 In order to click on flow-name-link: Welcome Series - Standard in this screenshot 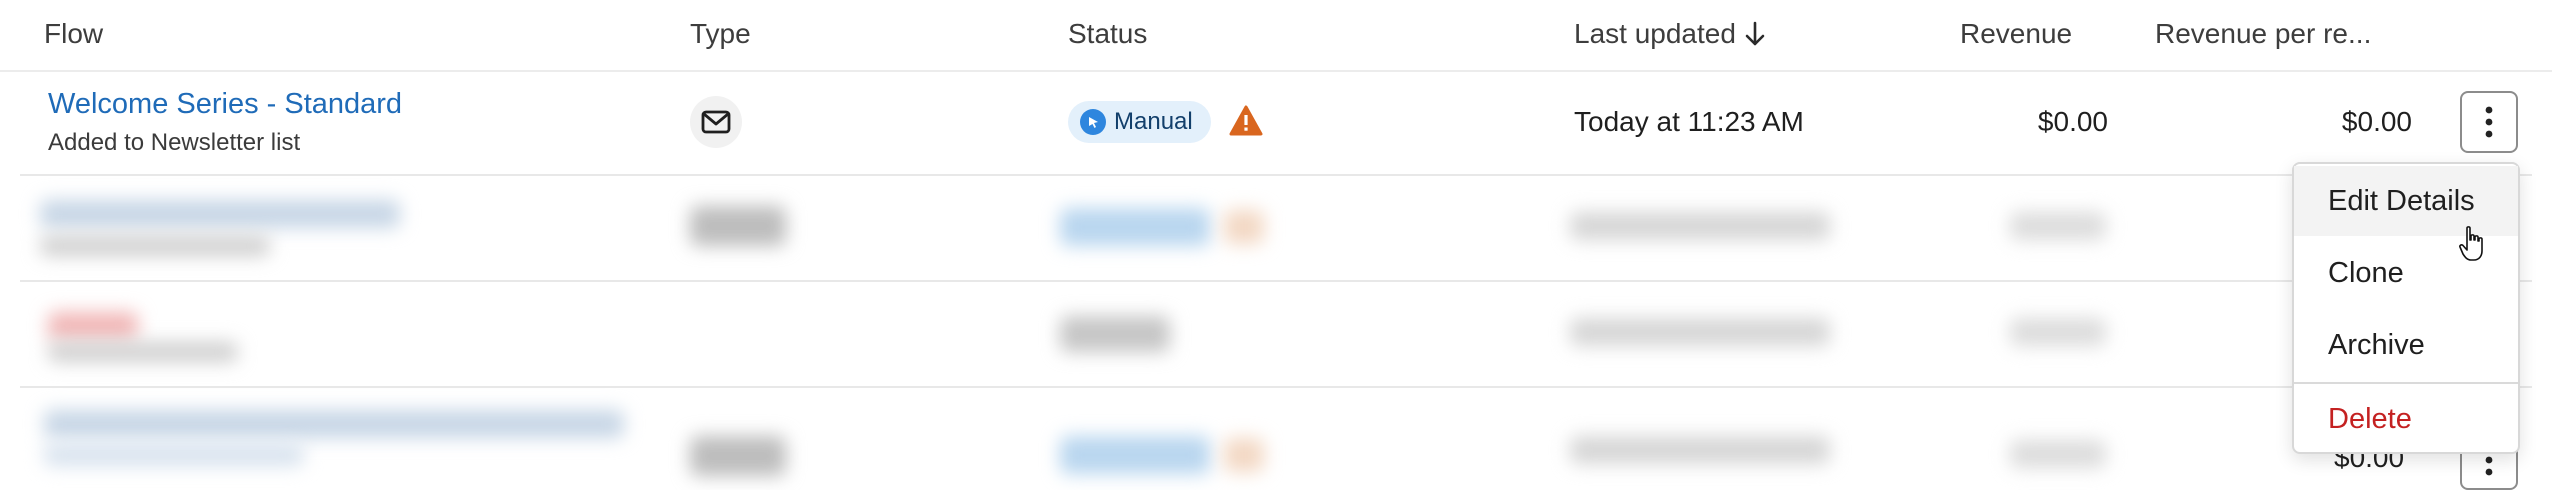, I will do `click(225, 104)`.